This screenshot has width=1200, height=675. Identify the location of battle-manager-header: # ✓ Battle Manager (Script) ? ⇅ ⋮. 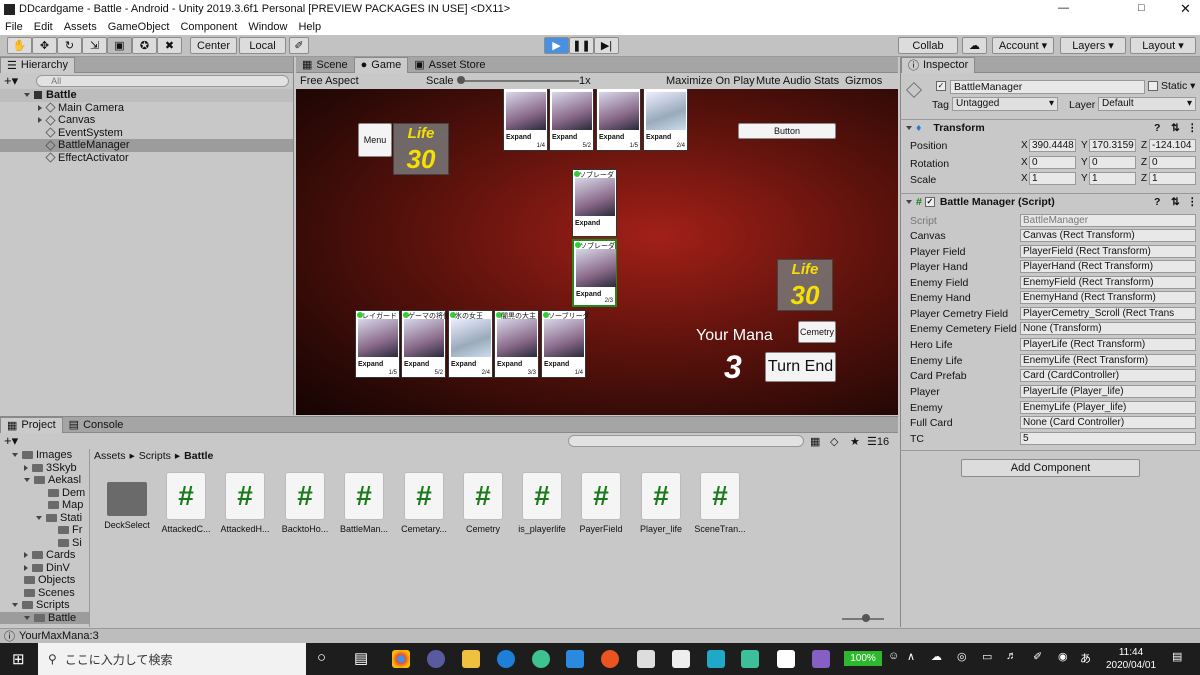
(1050, 201).